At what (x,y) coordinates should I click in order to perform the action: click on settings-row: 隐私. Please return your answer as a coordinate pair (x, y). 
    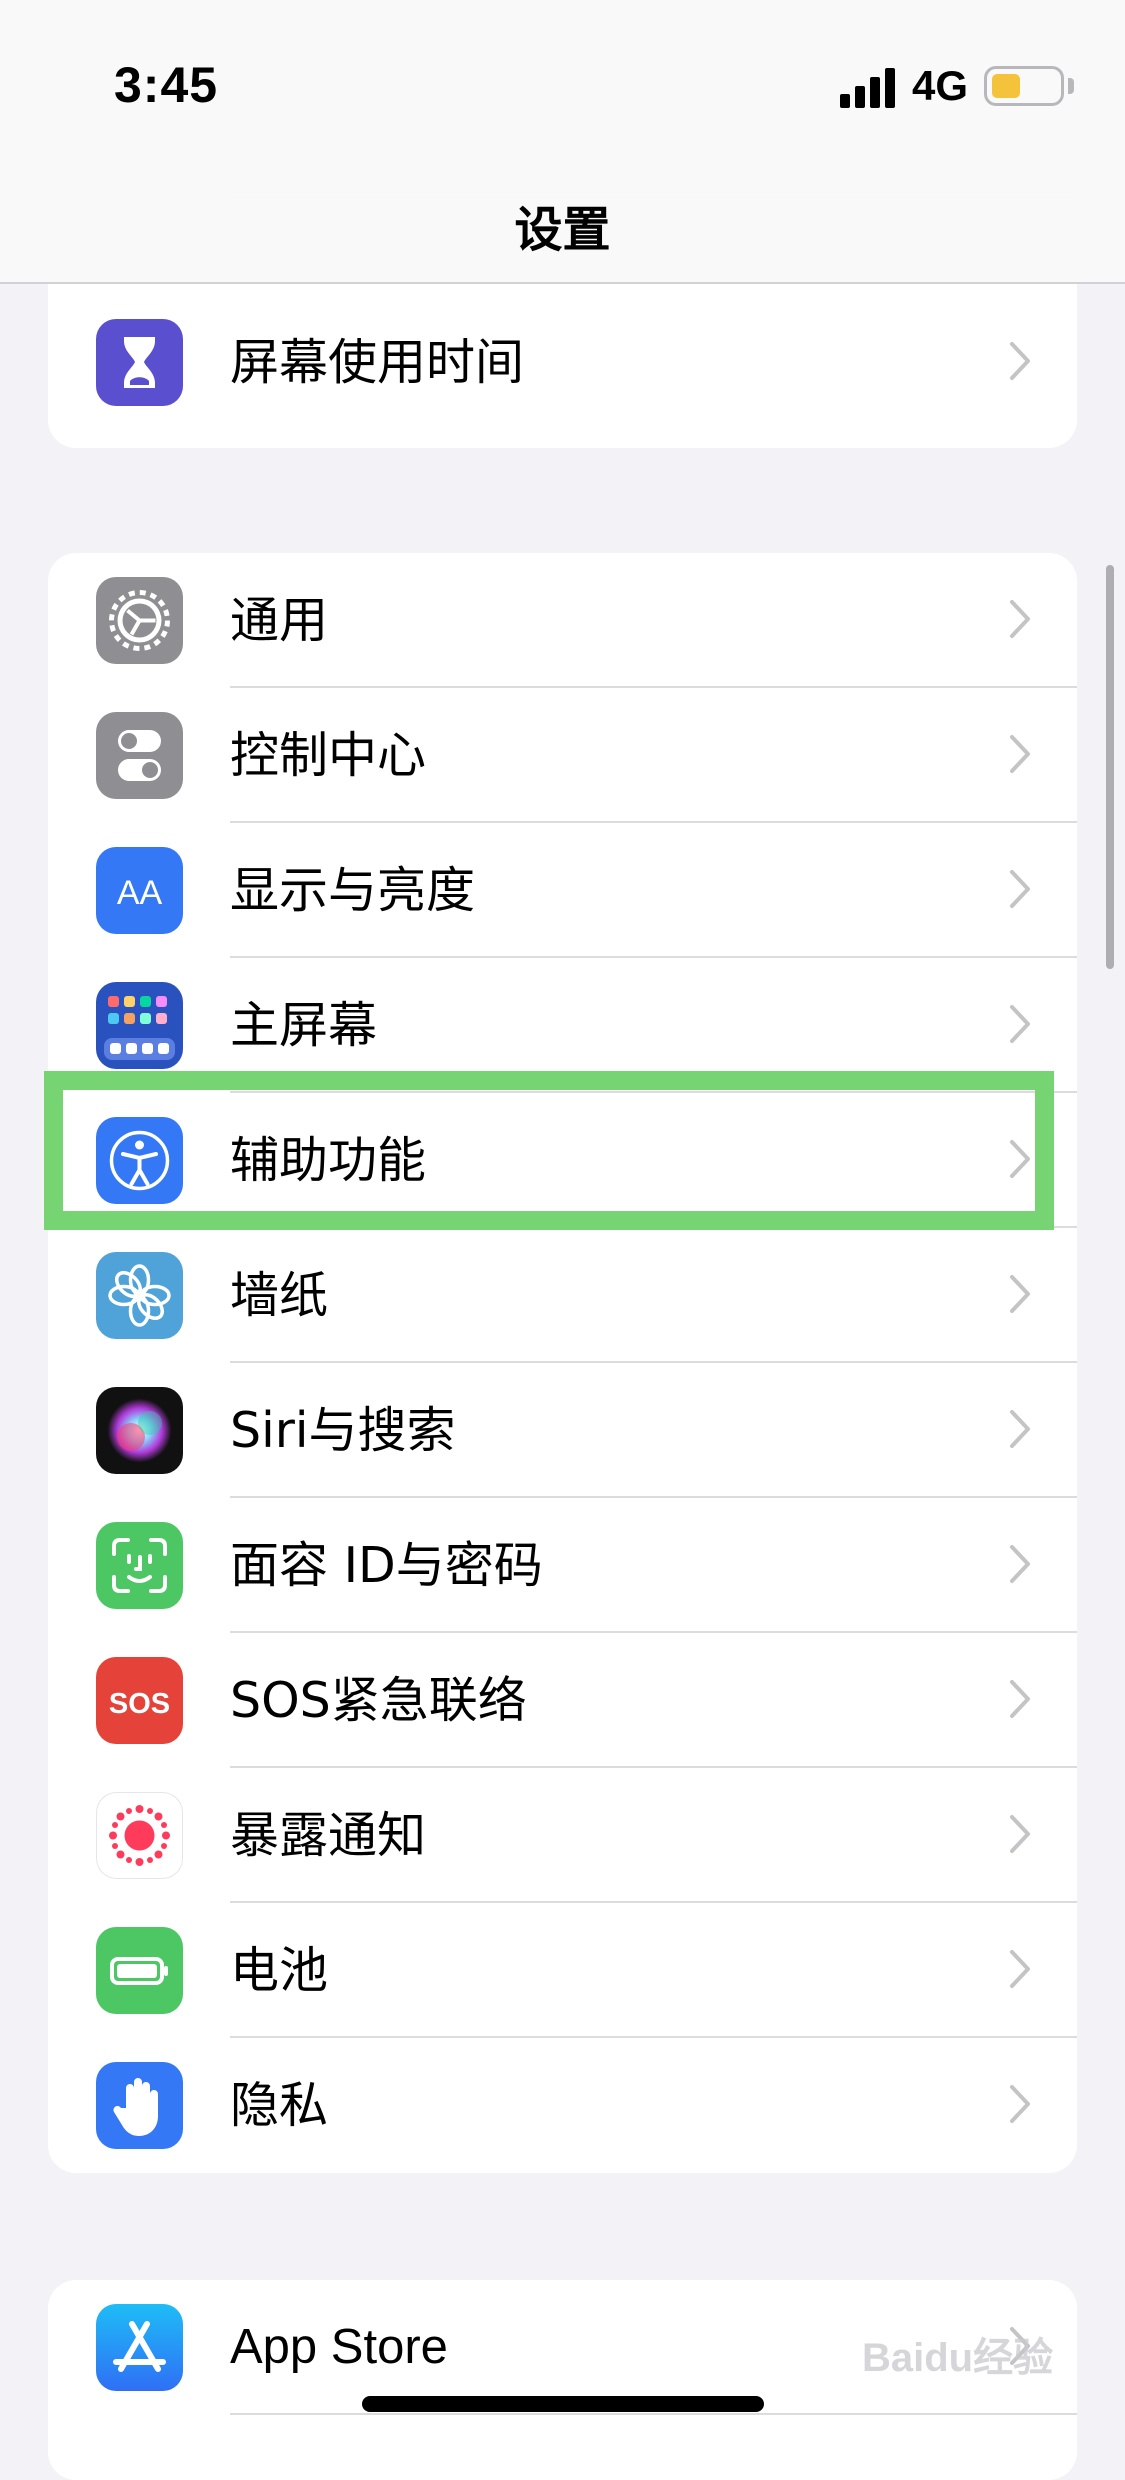
    Looking at the image, I should click on (562, 2105).